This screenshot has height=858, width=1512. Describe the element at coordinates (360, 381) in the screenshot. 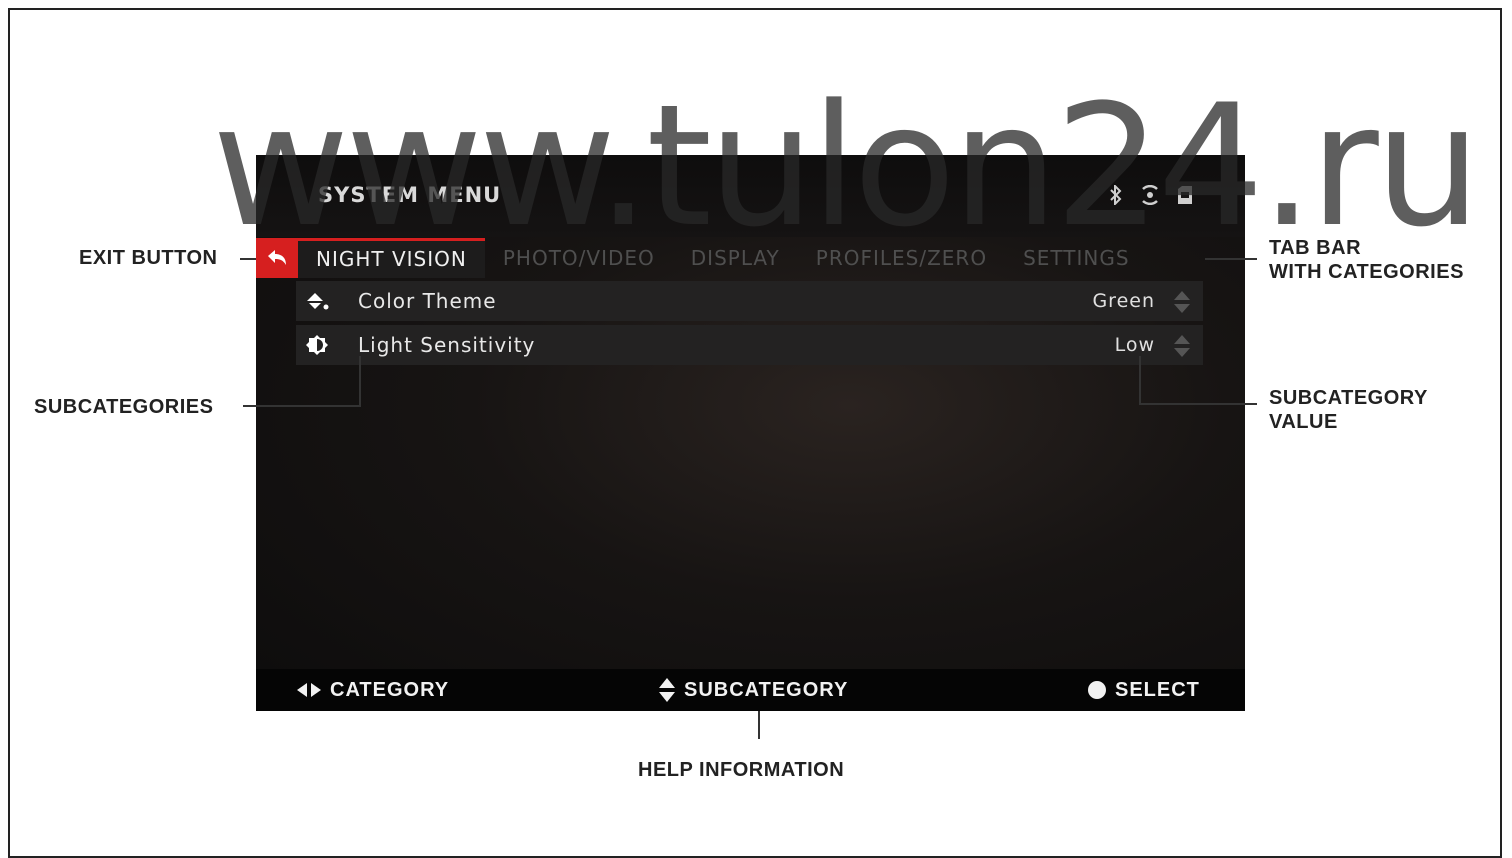

I see `callout-line-subcat-v` at that location.